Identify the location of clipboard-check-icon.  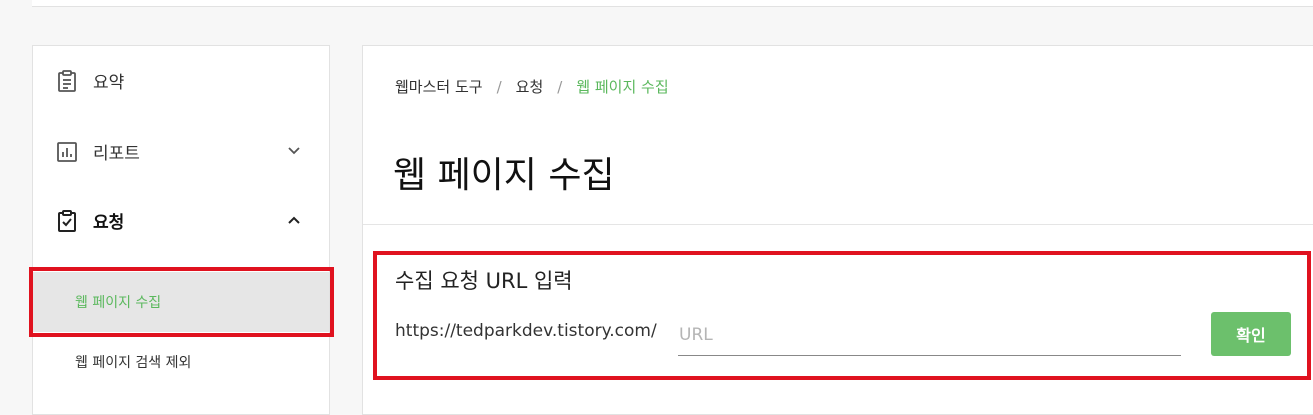
(67, 221).